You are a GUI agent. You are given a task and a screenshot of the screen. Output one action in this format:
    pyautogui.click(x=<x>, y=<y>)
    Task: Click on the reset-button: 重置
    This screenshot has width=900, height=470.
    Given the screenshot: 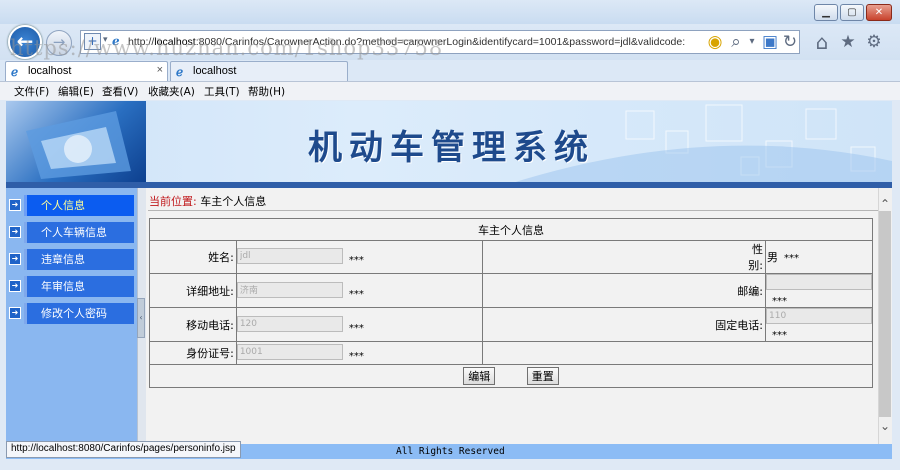 What is the action you would take?
    pyautogui.click(x=542, y=376)
    